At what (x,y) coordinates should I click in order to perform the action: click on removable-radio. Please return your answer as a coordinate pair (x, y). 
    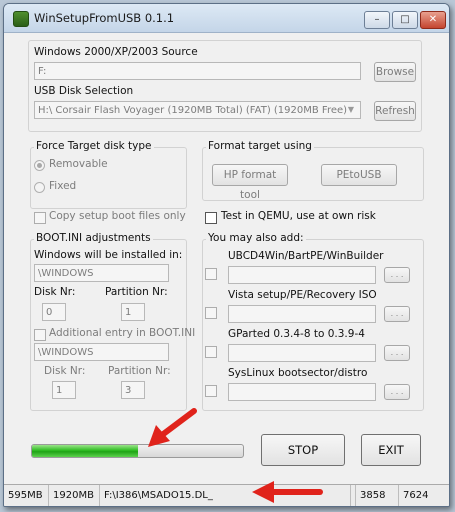
    Looking at the image, I should click on (39, 165).